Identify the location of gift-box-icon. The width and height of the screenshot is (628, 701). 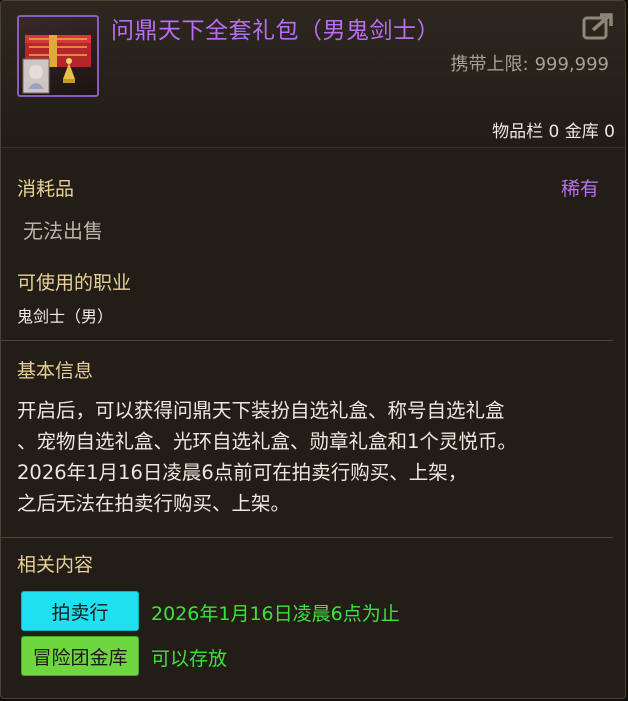
(58, 56).